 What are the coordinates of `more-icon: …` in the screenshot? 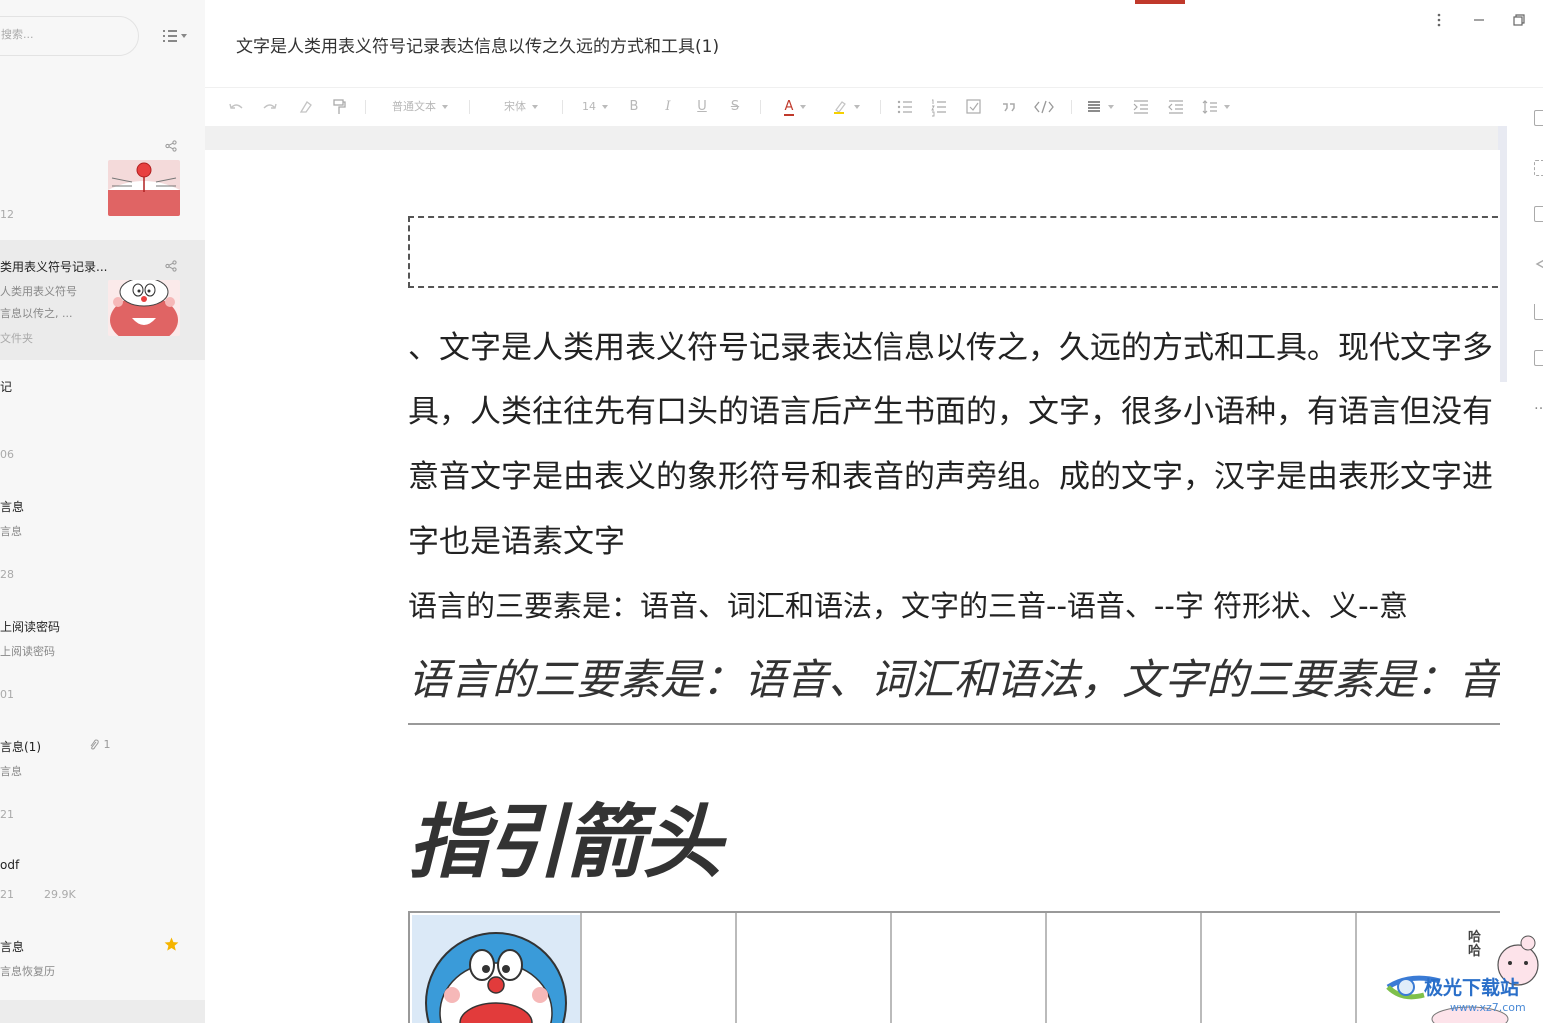 It's located at (1538, 407).